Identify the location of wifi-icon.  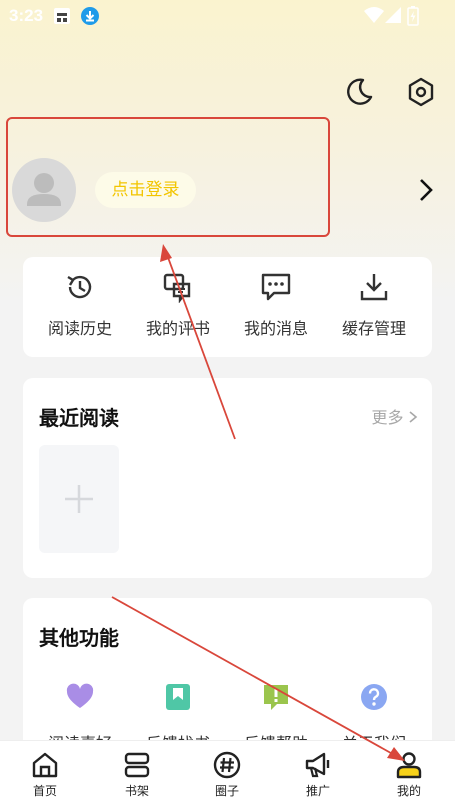
(374, 15).